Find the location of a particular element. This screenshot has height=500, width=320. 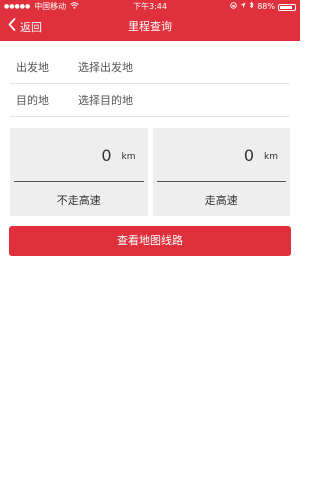

distance-card-highway: 0 km 走高速 is located at coordinates (221, 172).